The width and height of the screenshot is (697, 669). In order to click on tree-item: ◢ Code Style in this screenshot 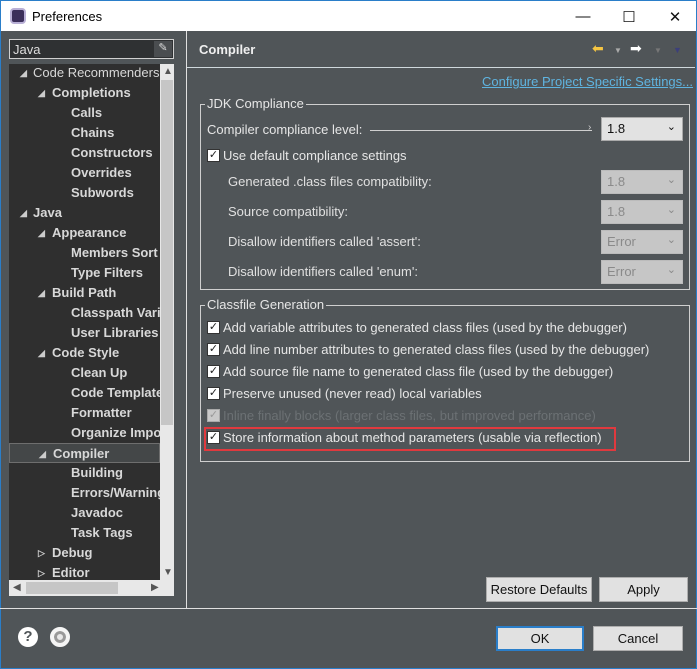, I will do `click(84, 353)`.